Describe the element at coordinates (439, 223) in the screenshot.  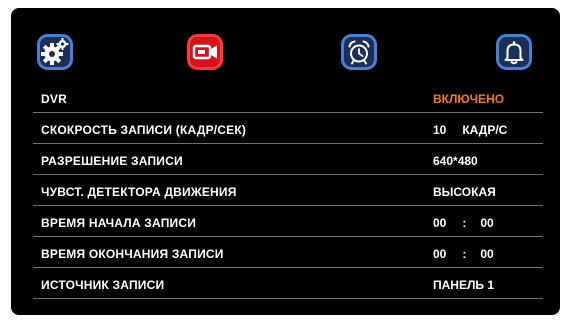
I see `start-time-hours: 00` at that location.